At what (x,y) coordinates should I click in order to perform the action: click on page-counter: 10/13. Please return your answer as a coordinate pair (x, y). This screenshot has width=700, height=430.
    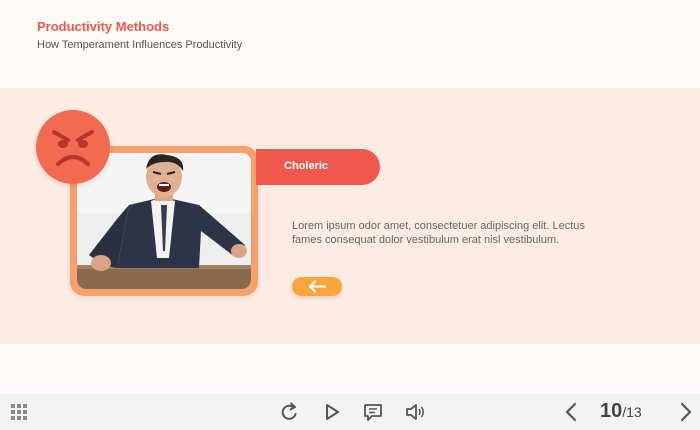
    Looking at the image, I should click on (621, 411).